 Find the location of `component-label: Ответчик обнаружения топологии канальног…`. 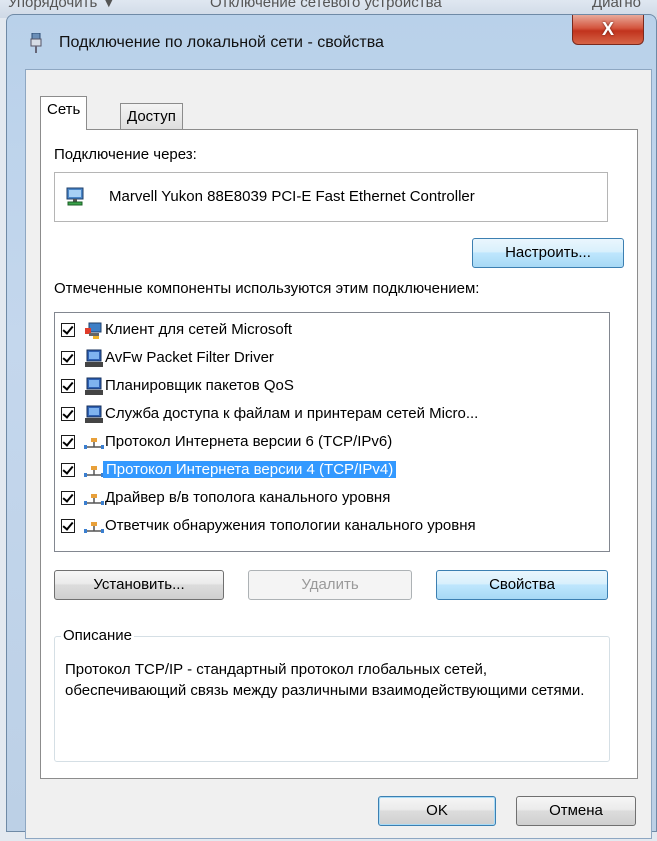

component-label: Ответчик обнаружения топологии канальног… is located at coordinates (290, 525).